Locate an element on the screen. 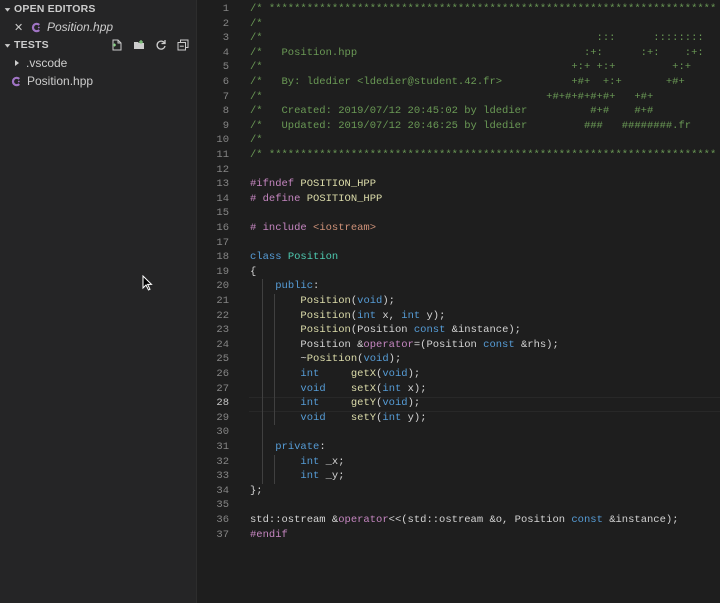 This screenshot has height=603, width=720. code-line: 26 int getX(void); is located at coordinates (458, 374).